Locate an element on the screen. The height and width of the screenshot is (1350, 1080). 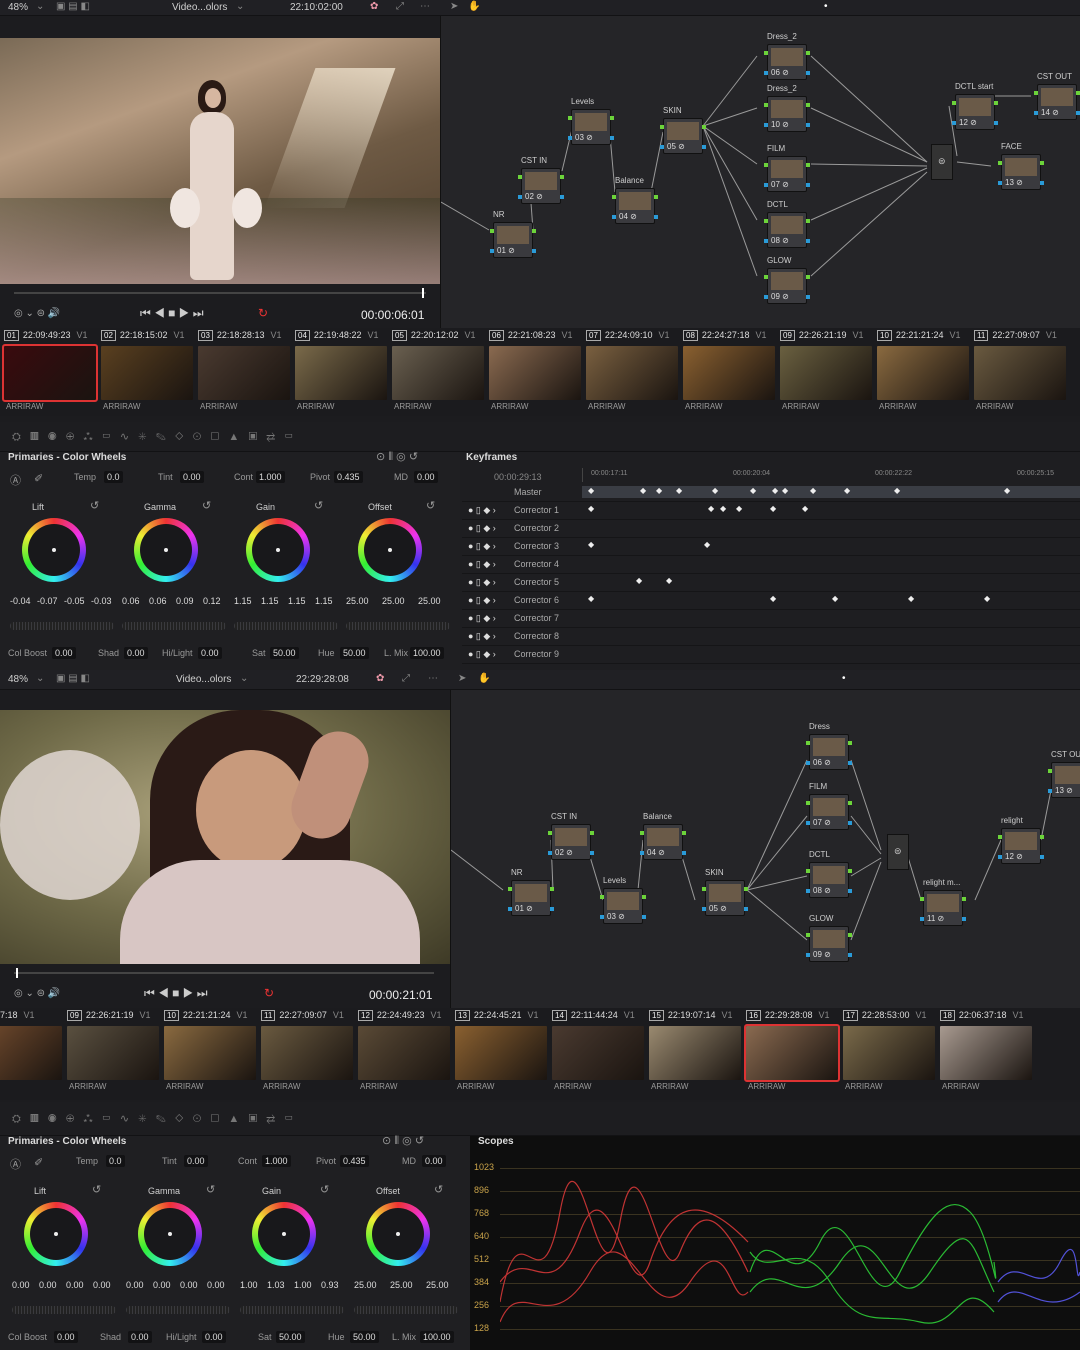
temp-field: 0.0 is located at coordinates (115, 1161).